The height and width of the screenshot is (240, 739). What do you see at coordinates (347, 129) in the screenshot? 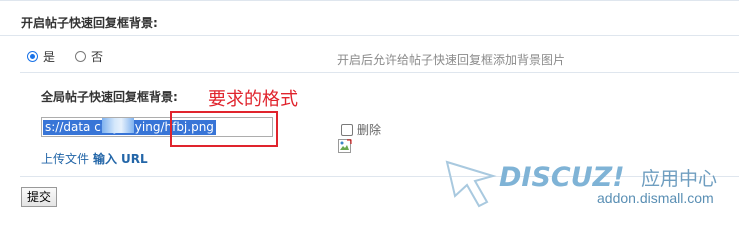
I see `delete-checkbox` at bounding box center [347, 129].